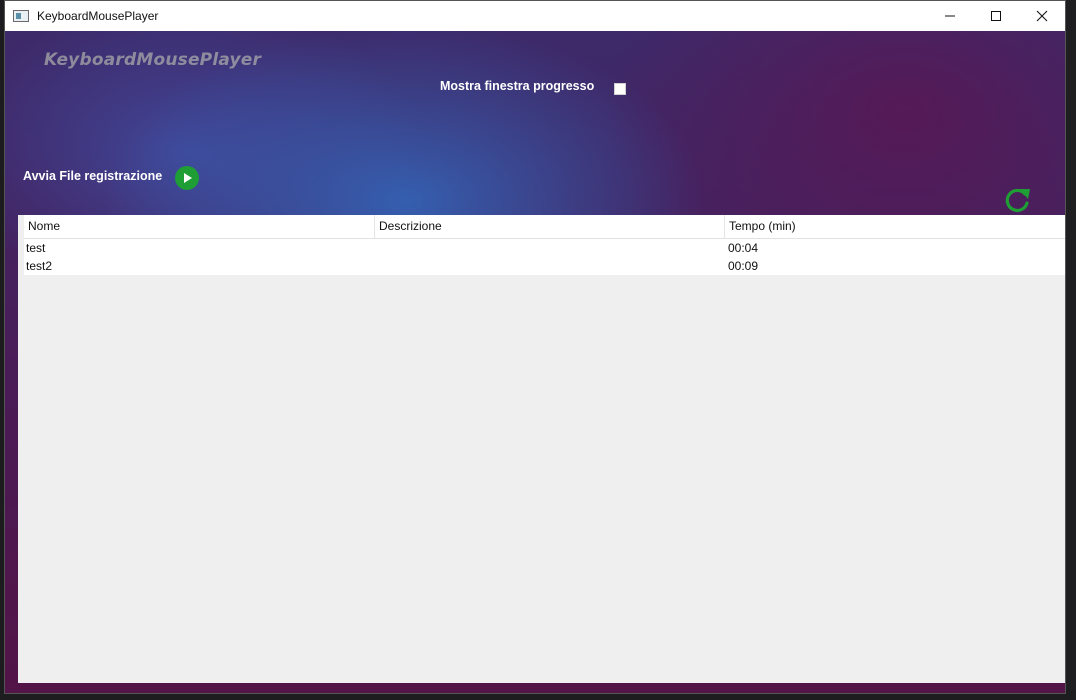 The height and width of the screenshot is (700, 1076). Describe the element at coordinates (743, 248) in the screenshot. I see `cell-tempo: 00:04` at that location.